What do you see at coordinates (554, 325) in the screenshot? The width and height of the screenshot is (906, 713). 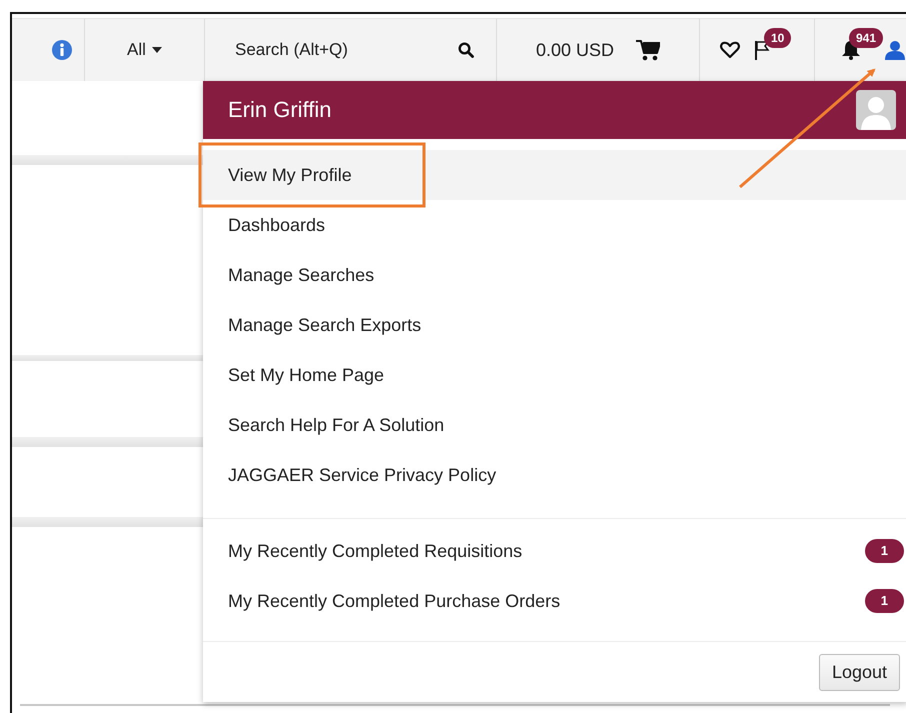 I see `menu-item: Manage Search Exports` at bounding box center [554, 325].